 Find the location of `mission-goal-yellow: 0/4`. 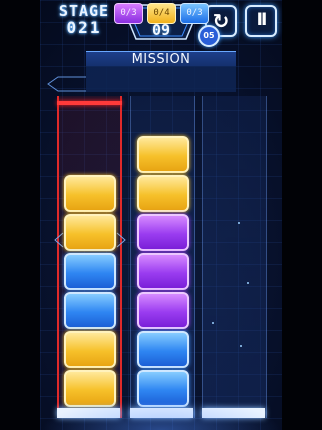

mission-goal-yellow: 0/4 is located at coordinates (161, 13).